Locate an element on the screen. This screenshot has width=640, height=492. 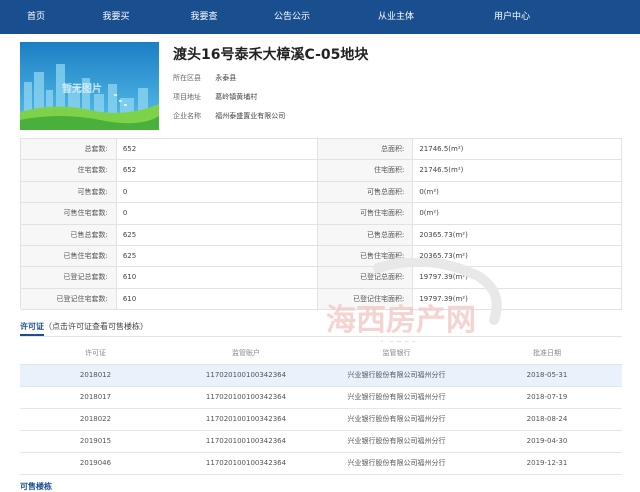
nav-item-buy: 我要买 is located at coordinates (116, 17).